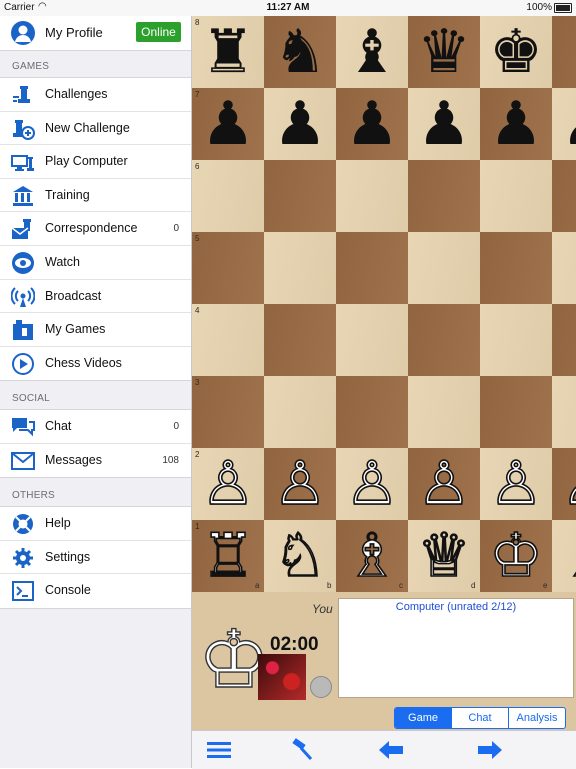 Image resolution: width=576 pixels, height=769 pixels. What do you see at coordinates (456, 607) in the screenshot?
I see `opponent-label: Computer (unrated 2/12)` at bounding box center [456, 607].